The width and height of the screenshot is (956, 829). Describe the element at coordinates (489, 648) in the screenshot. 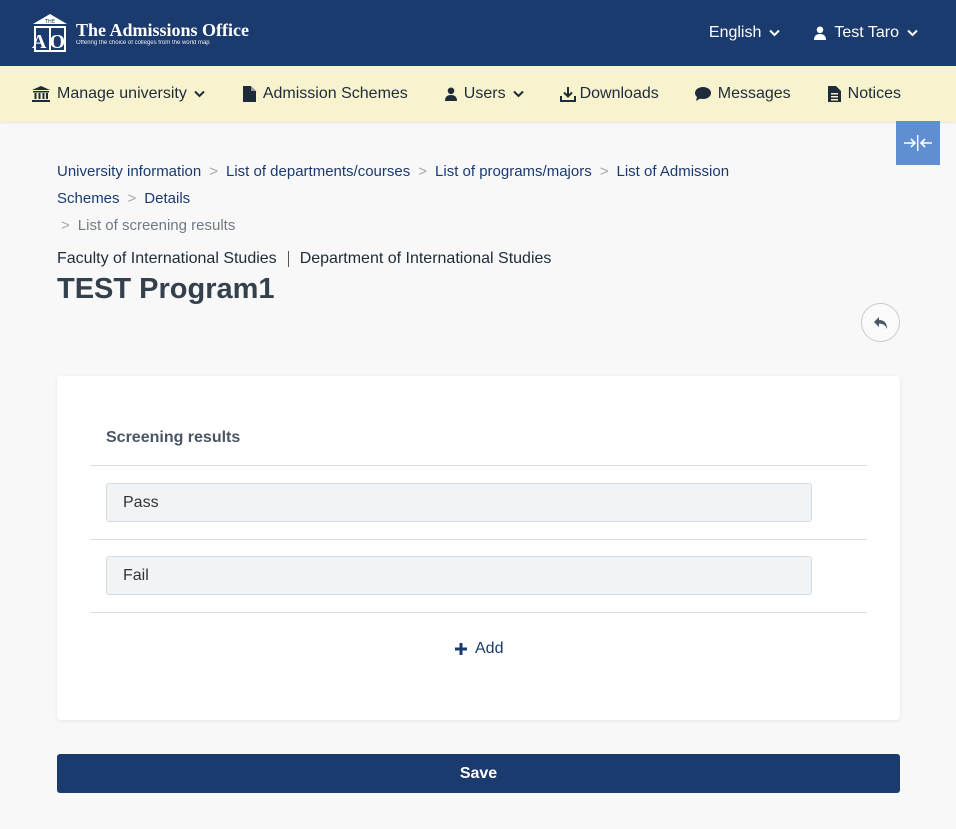

I see `add-label: Add` at that location.